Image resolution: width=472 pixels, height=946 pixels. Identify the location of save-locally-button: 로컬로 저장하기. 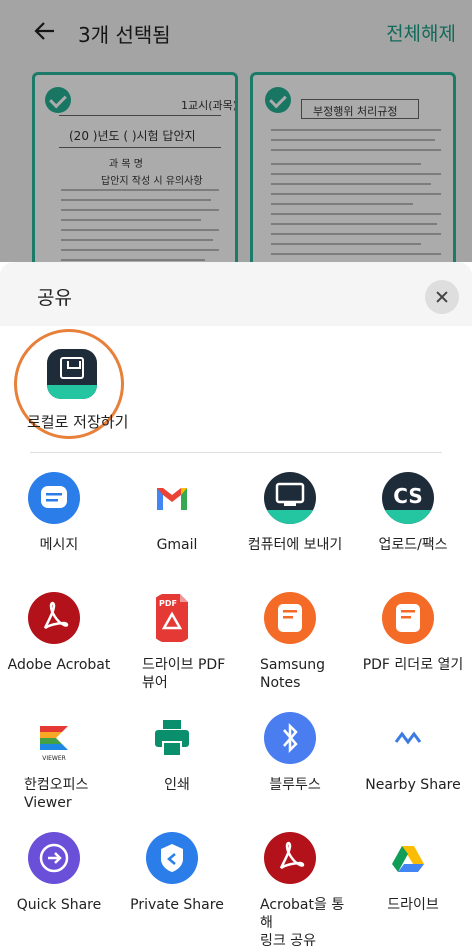
(72, 386).